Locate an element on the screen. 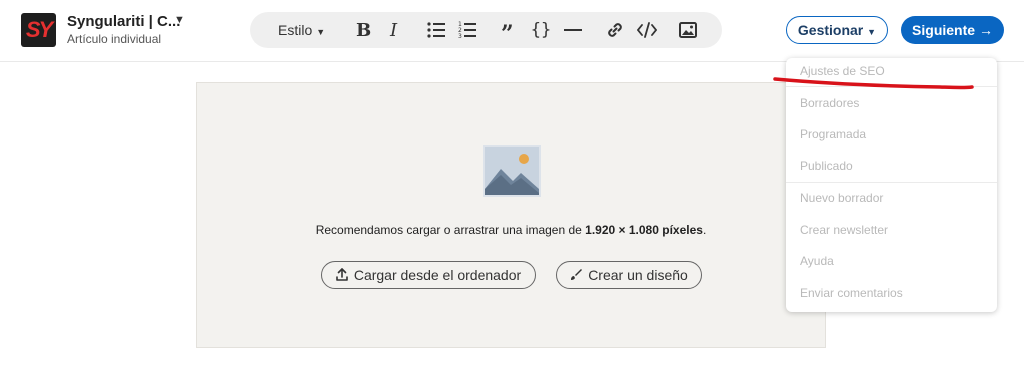 The width and height of the screenshot is (1024, 372). svg-text: I is located at coordinates (393, 30).